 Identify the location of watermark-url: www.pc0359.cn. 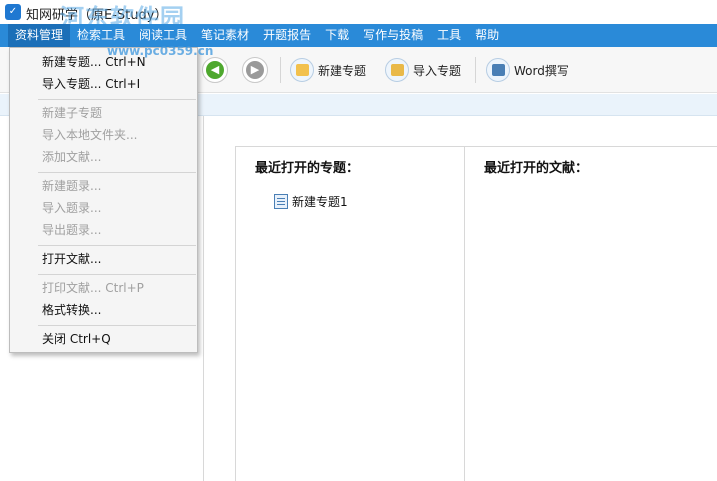
(160, 51).